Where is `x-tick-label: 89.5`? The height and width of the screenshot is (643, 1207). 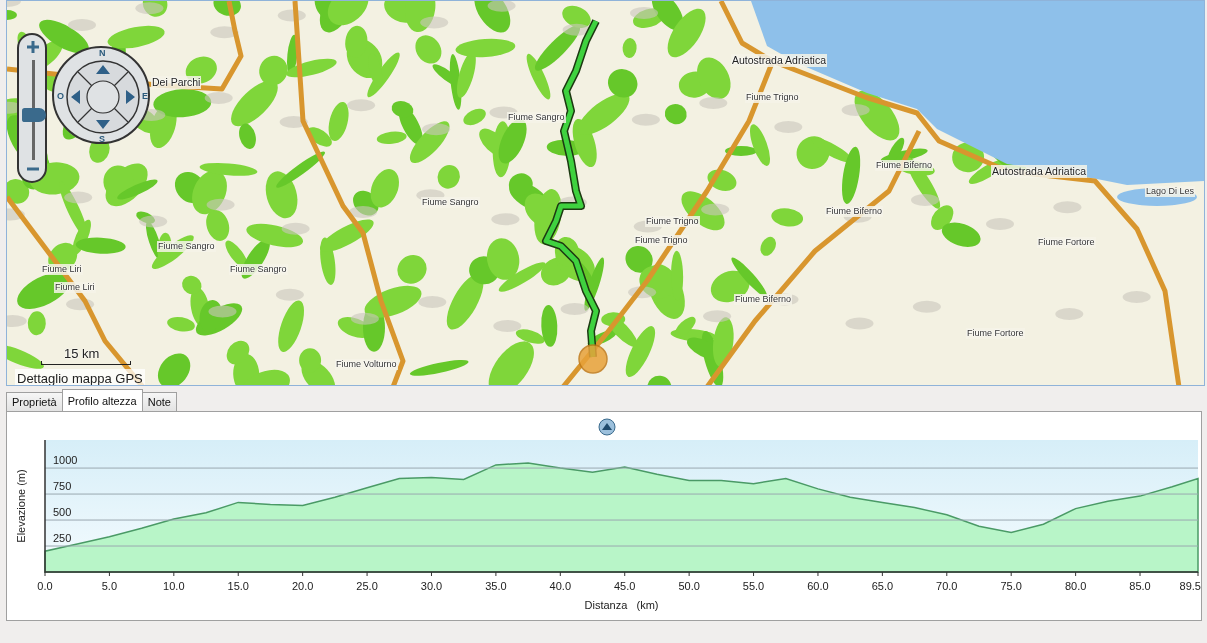 x-tick-label: 89.5 is located at coordinates (1190, 586).